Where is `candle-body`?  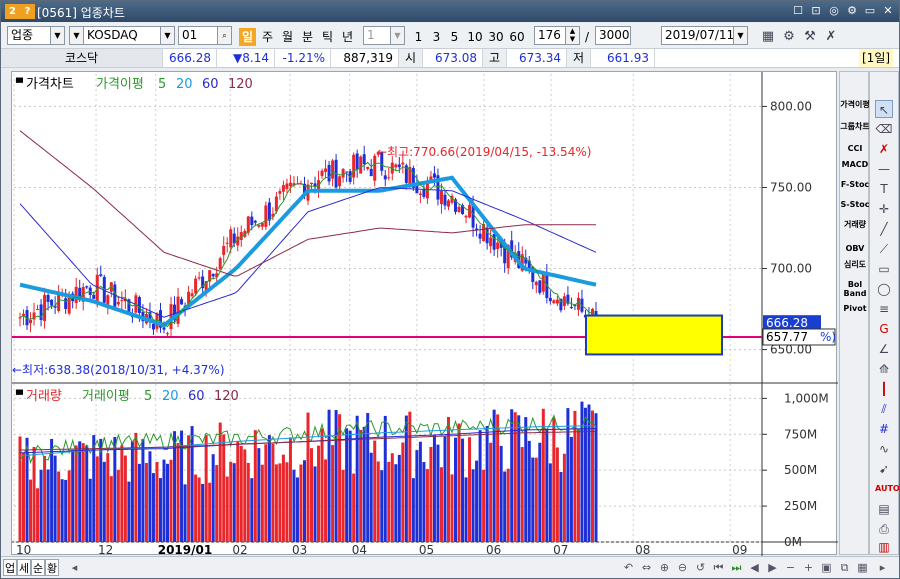 candle-body is located at coordinates (220, 264).